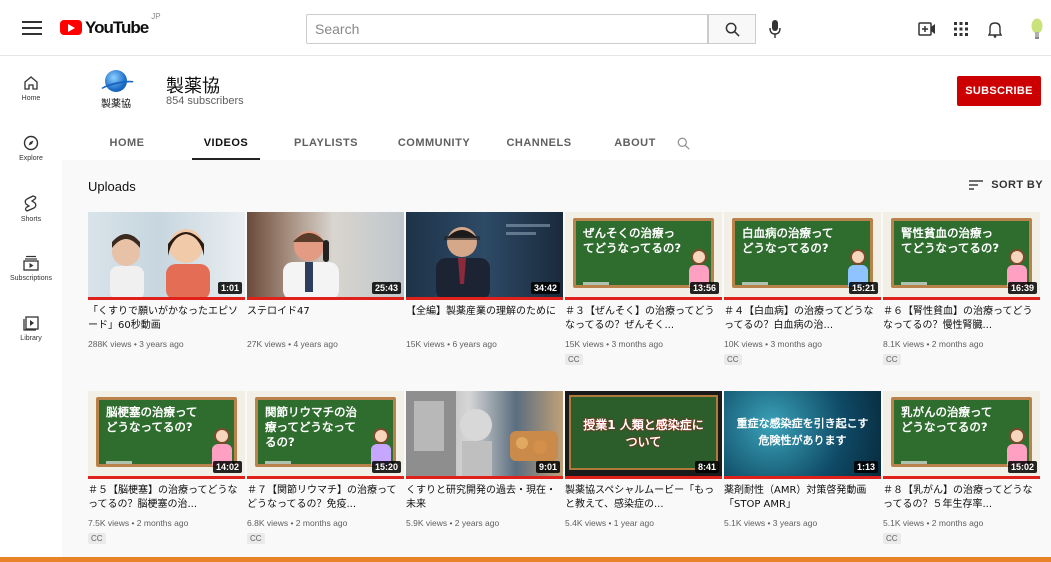  What do you see at coordinates (31, 263) in the screenshot?
I see `subscriptions-icon` at bounding box center [31, 263].